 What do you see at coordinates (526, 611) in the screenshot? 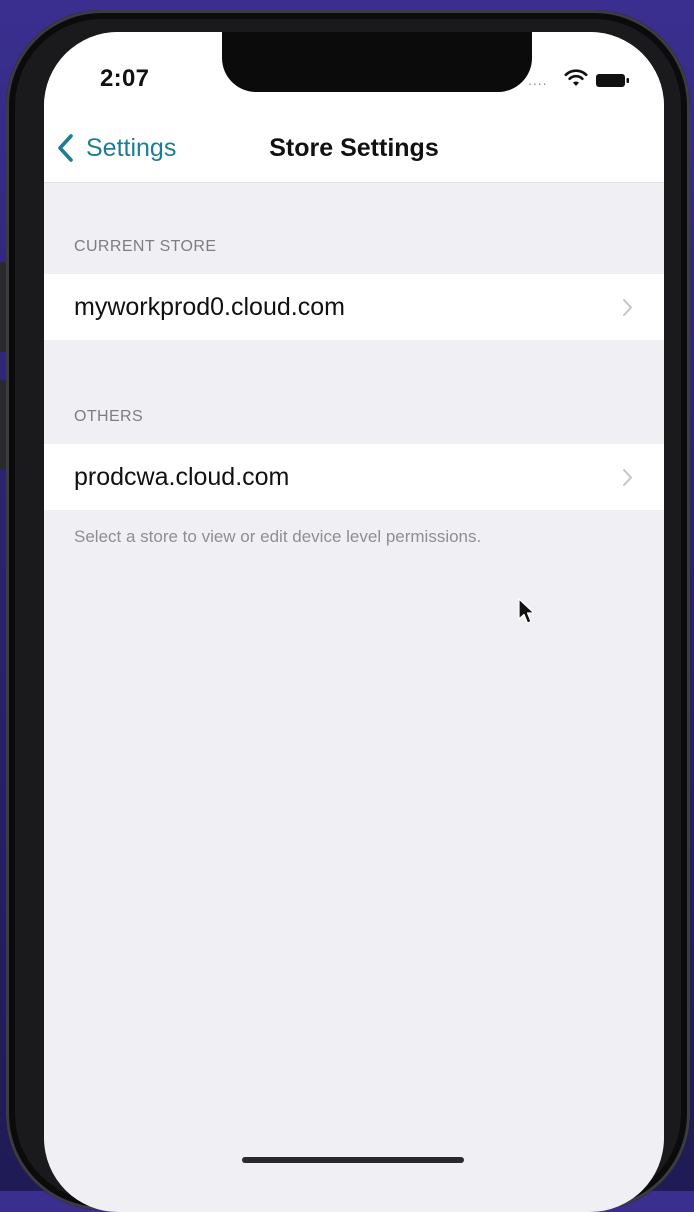
I see `mouse-cursor-icon` at bounding box center [526, 611].